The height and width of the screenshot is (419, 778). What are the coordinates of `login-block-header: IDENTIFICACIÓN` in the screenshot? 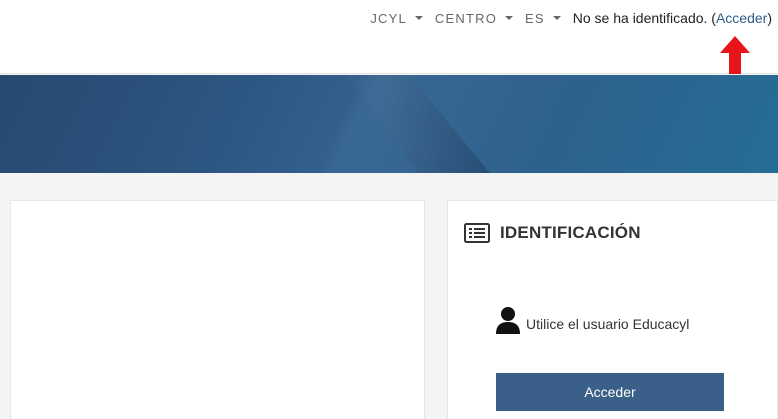 It's located at (552, 233).